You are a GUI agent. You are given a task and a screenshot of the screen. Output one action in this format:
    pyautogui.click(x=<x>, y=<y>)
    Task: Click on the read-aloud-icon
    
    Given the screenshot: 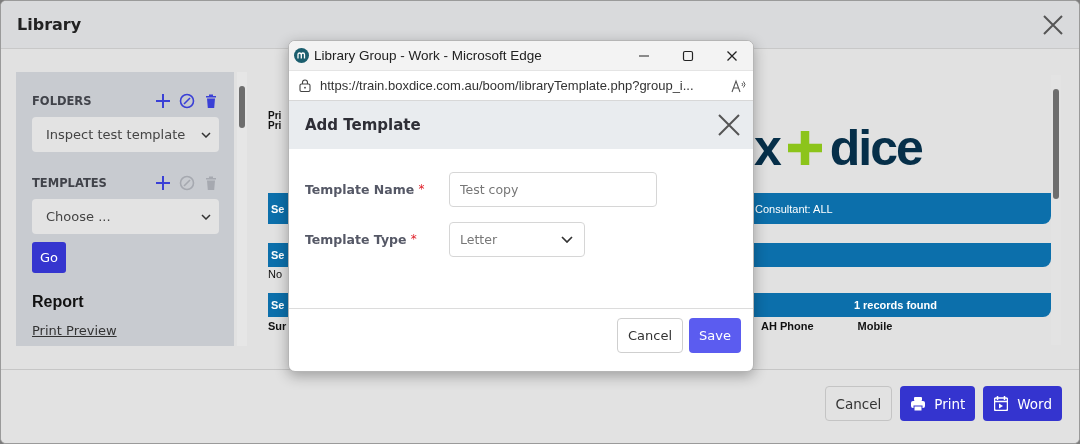 What is the action you would take?
    pyautogui.click(x=739, y=85)
    